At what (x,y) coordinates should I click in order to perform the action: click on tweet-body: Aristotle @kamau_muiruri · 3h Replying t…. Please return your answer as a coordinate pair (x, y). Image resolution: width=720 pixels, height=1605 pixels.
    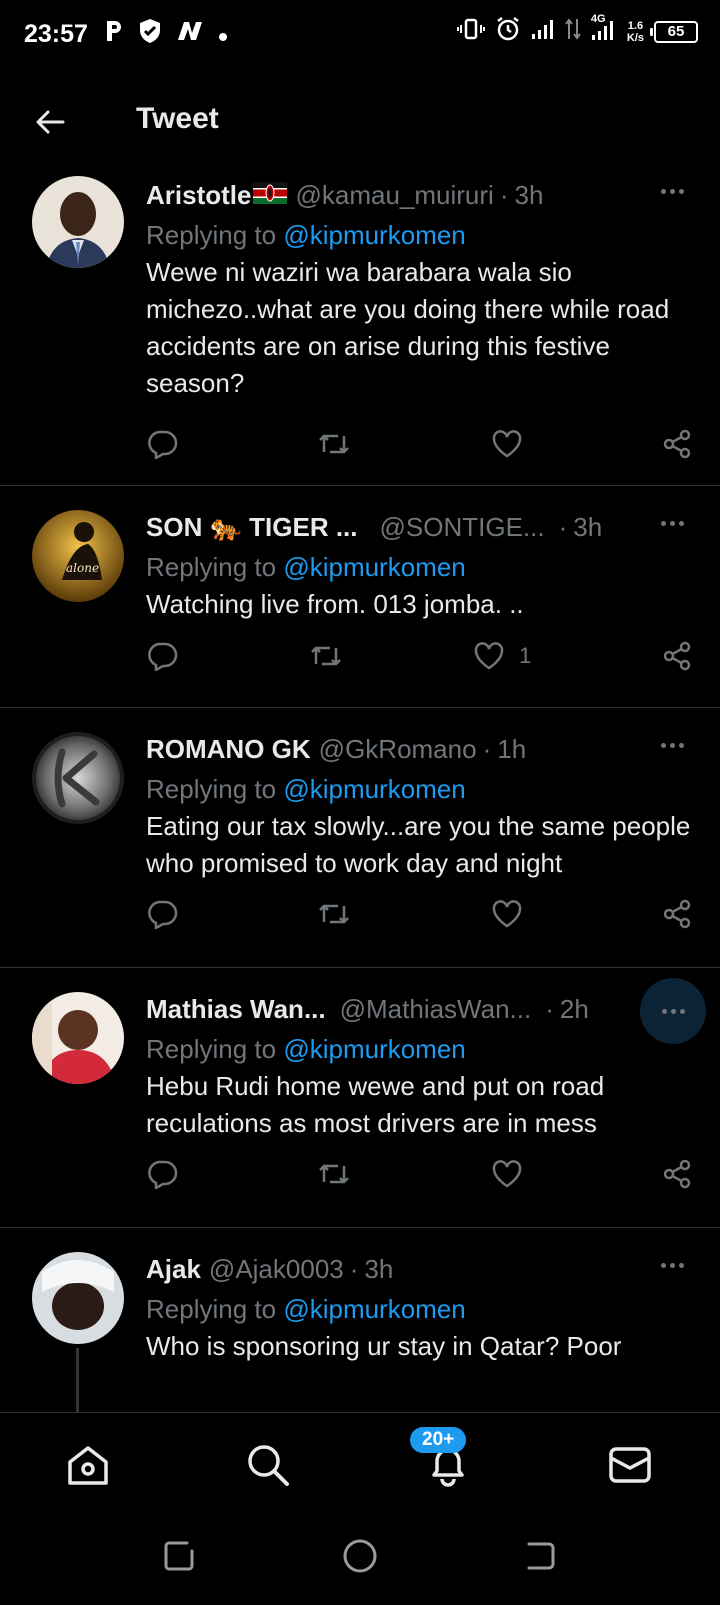
    Looking at the image, I should click on (419, 290).